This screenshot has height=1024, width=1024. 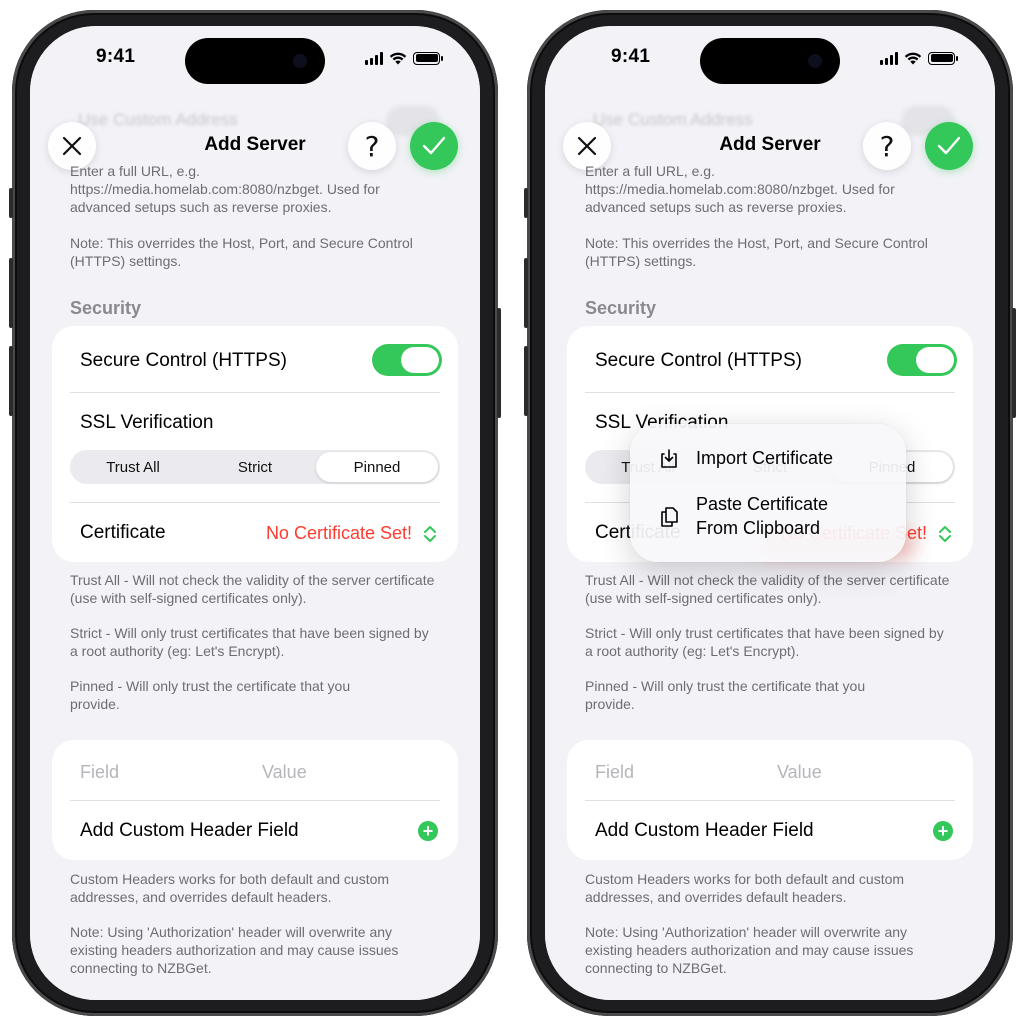 What do you see at coordinates (758, 528) in the screenshot?
I see `paste-certificate-line2: From Clipboard` at bounding box center [758, 528].